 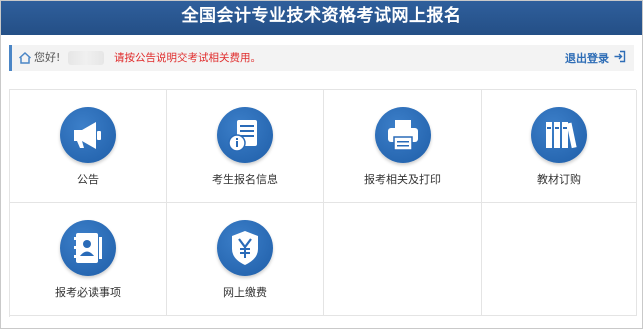 What do you see at coordinates (587, 58) in the screenshot?
I see `logout-label: 退出登录` at bounding box center [587, 58].